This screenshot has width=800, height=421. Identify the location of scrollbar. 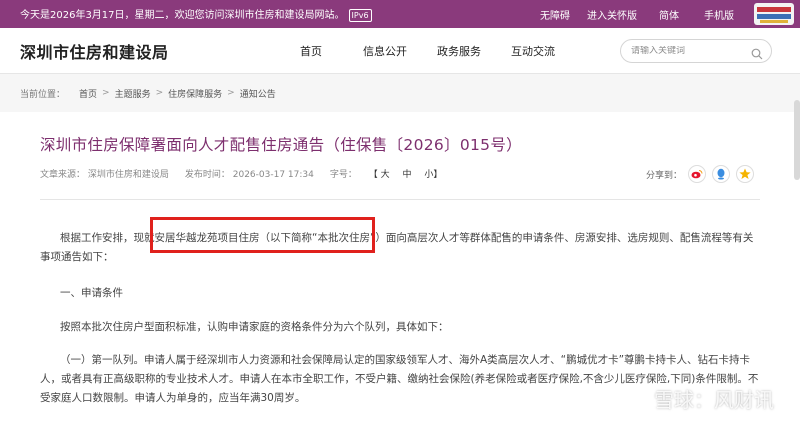
(797, 140).